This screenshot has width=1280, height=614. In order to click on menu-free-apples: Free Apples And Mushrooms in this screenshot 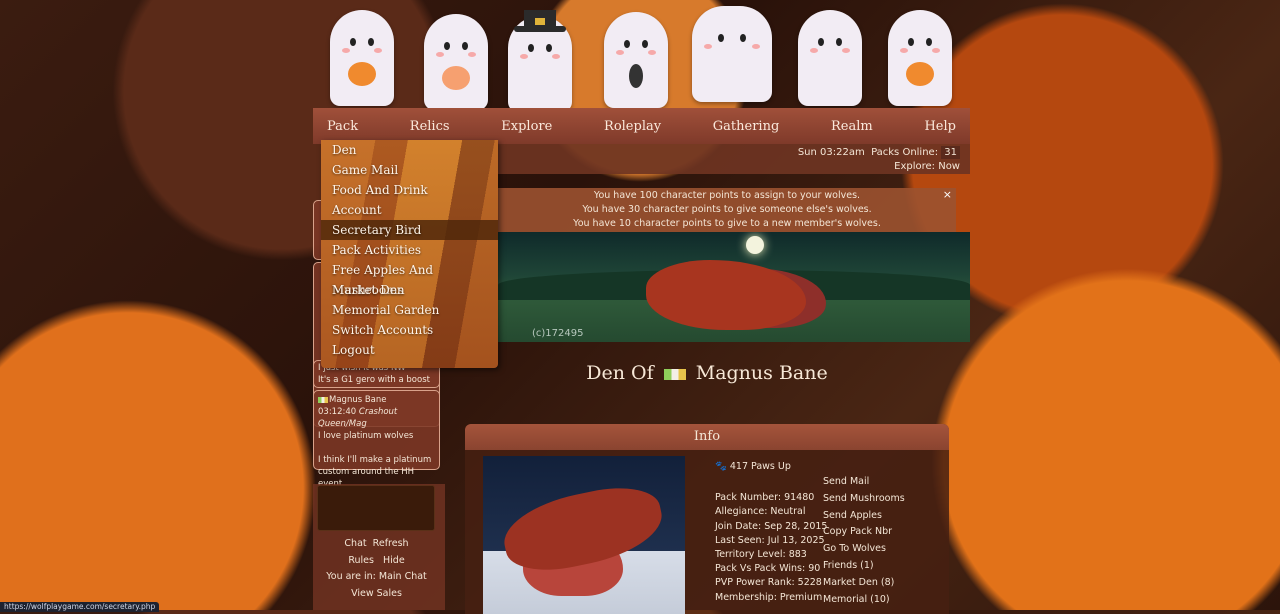, I will do `click(409, 278)`.